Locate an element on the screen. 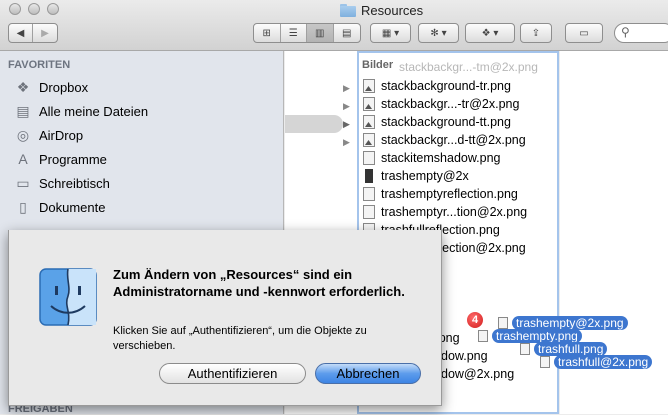 The width and height of the screenshot is (668, 415). drag-item-label: trashfull.png is located at coordinates (571, 349).